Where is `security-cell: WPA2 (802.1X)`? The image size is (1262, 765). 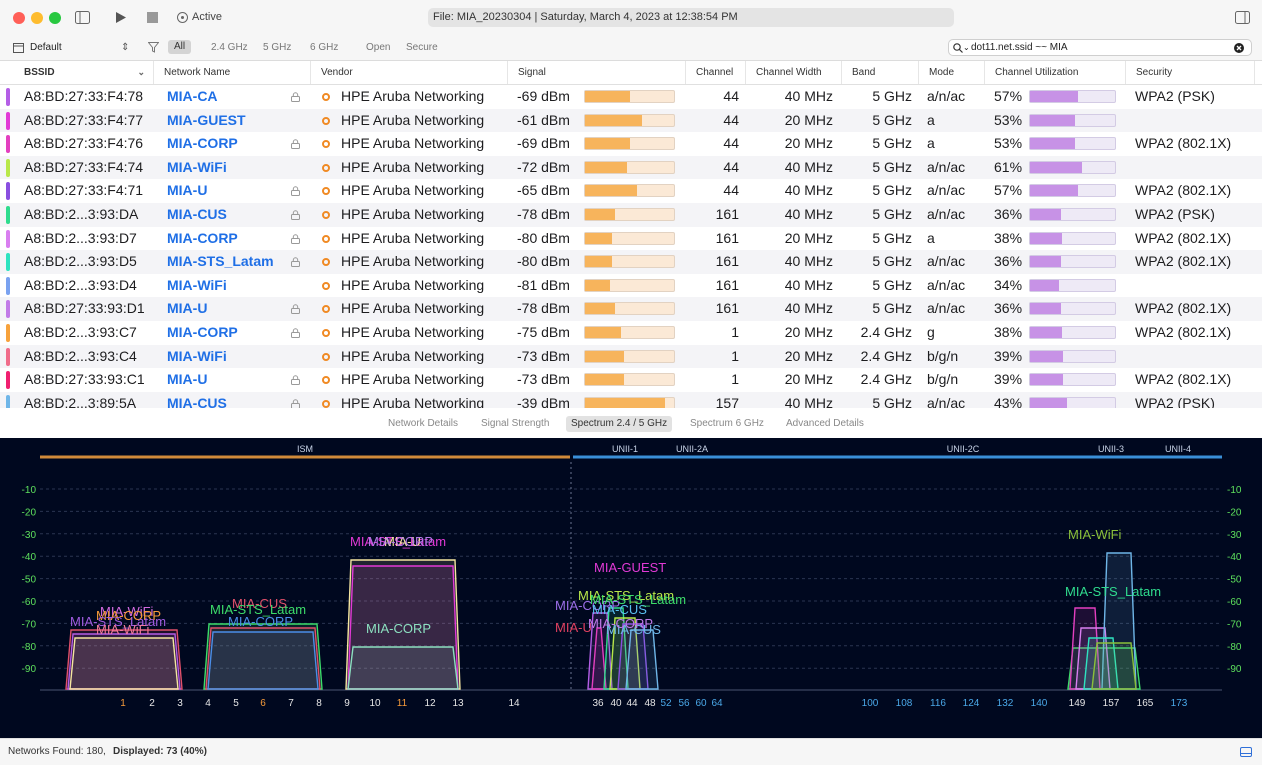
security-cell: WPA2 (802.1X) is located at coordinates (1183, 237).